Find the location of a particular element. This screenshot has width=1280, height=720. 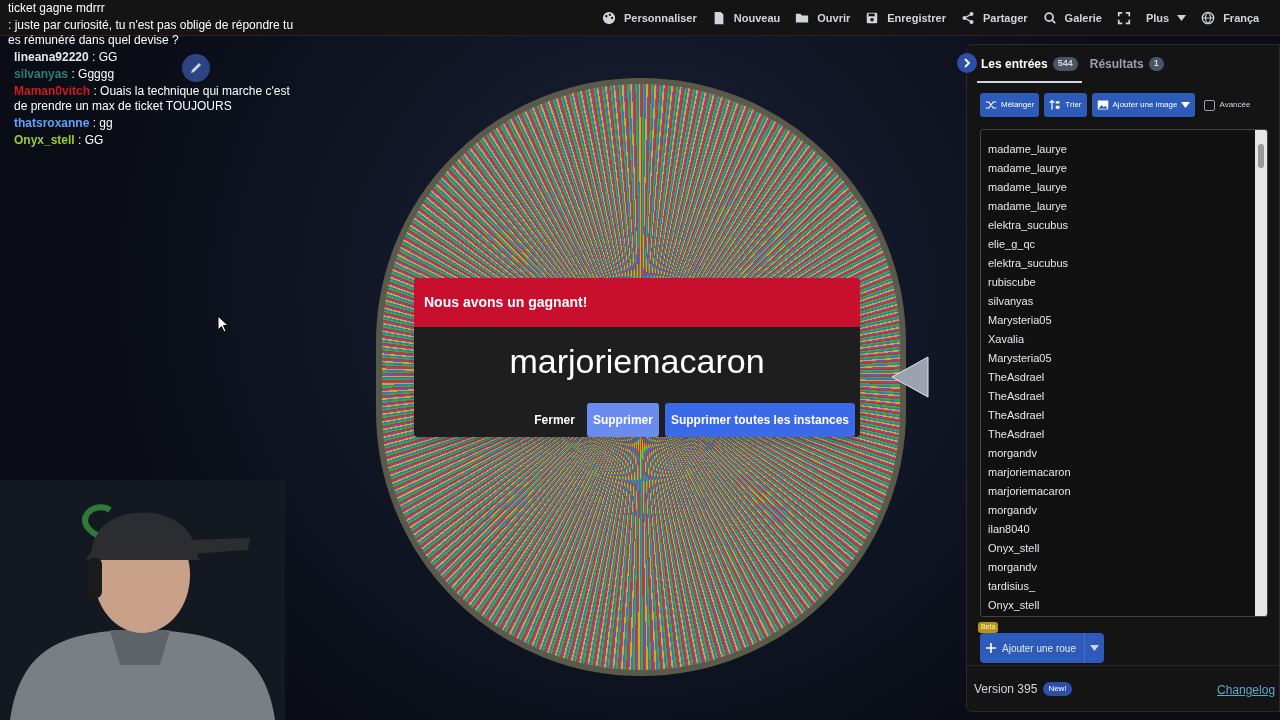

menu-button: Galerie is located at coordinates (1072, 18).